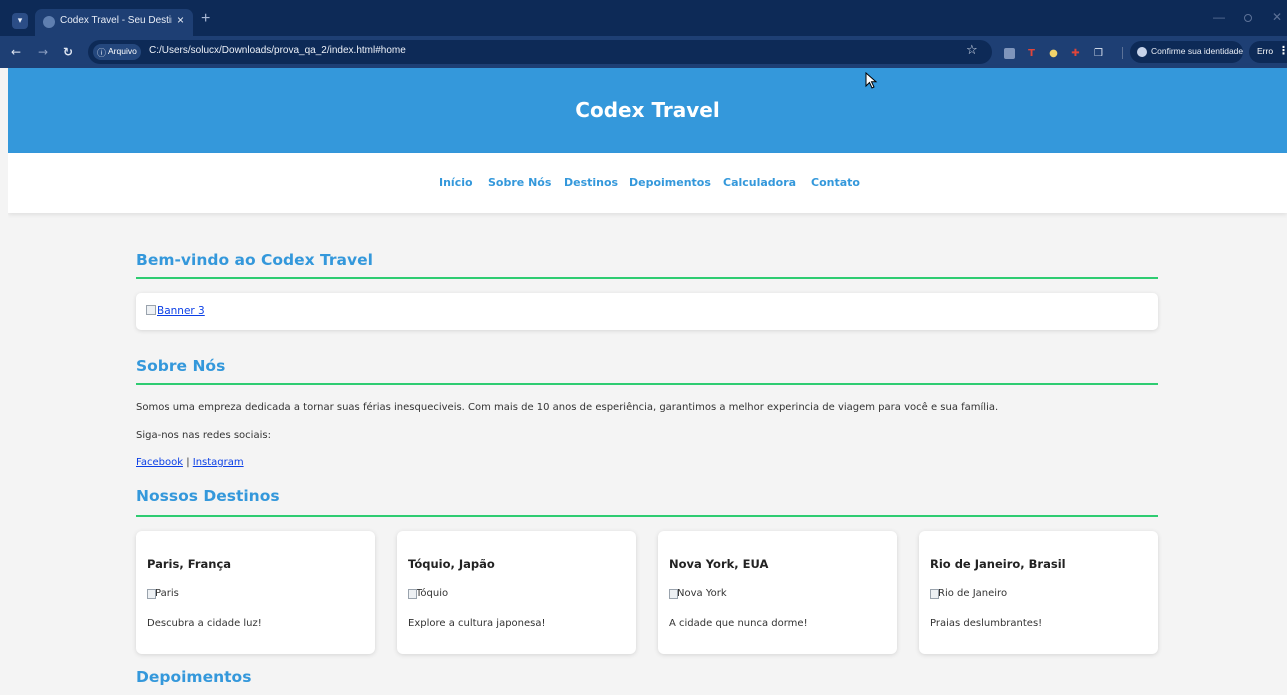 Image resolution: width=1287 pixels, height=695 pixels. I want to click on nav-link-inicio: Início, so click(456, 182).